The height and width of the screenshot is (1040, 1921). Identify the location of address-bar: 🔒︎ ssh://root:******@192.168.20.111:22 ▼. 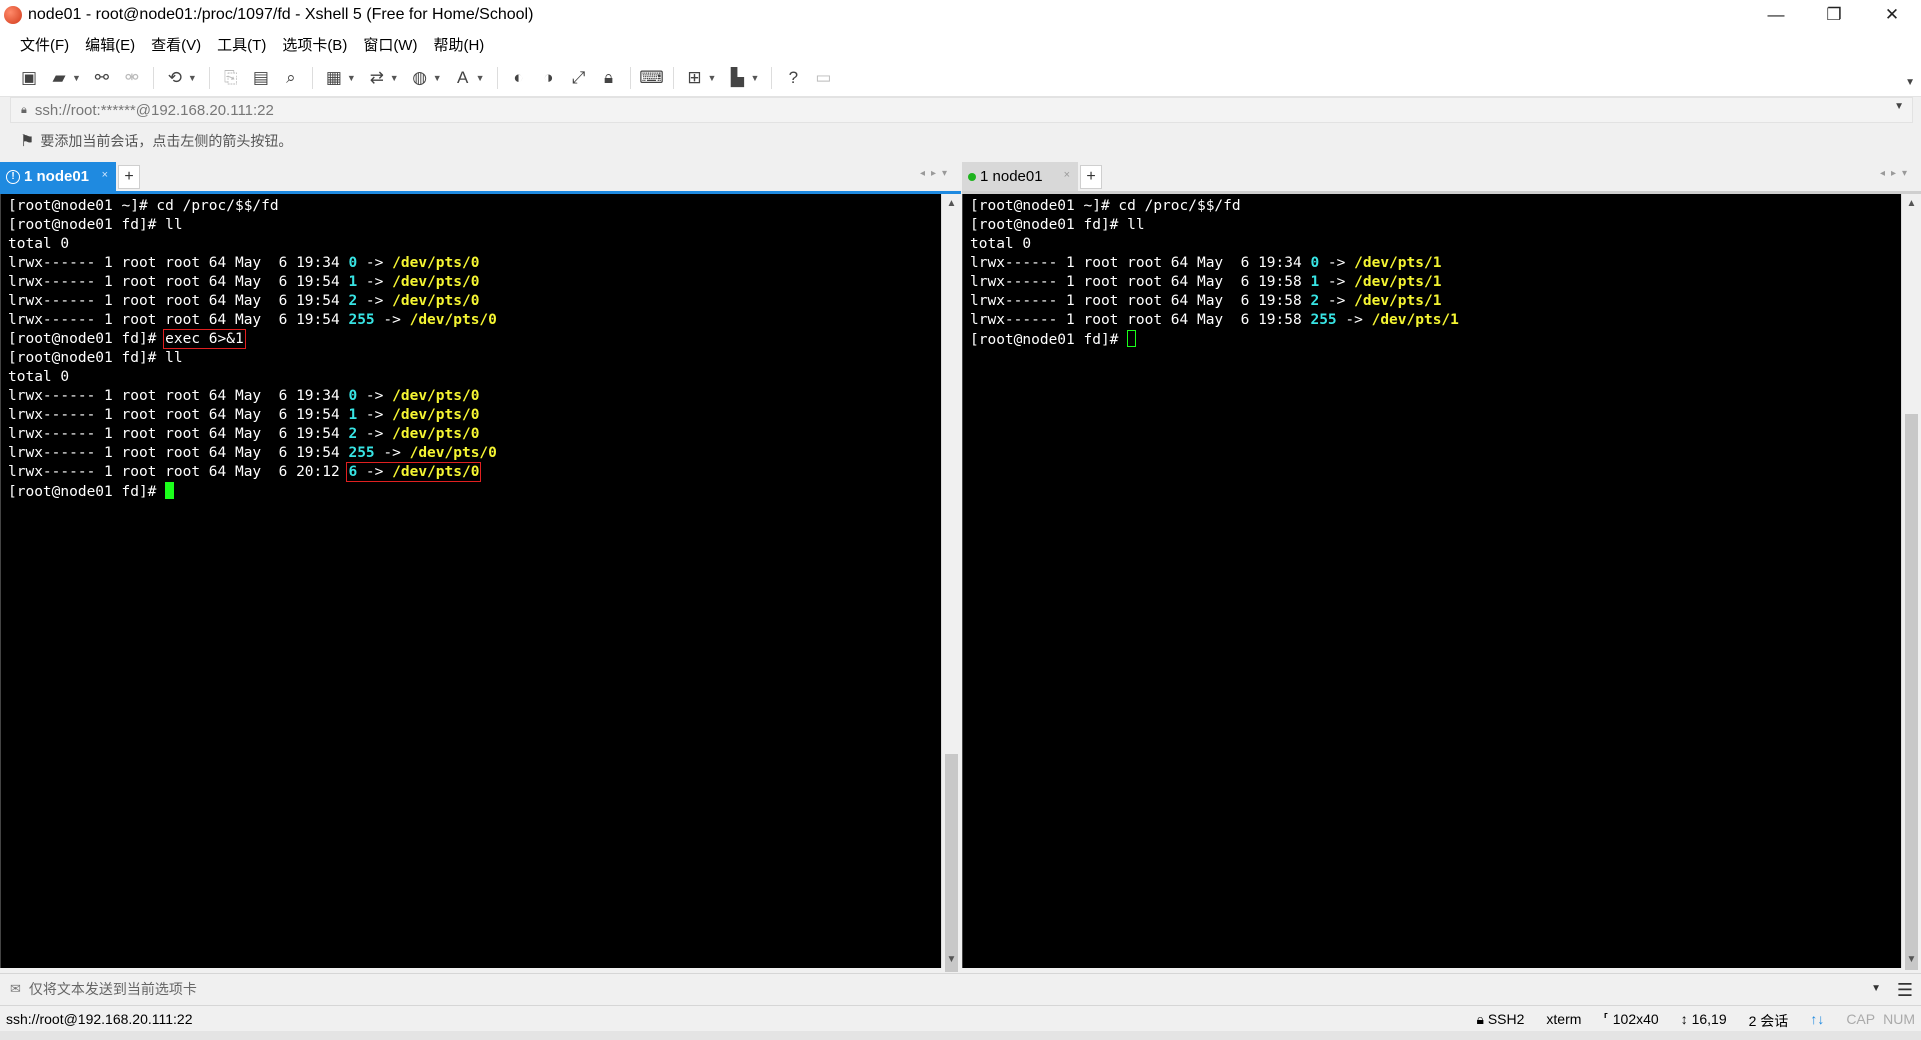
(961, 110).